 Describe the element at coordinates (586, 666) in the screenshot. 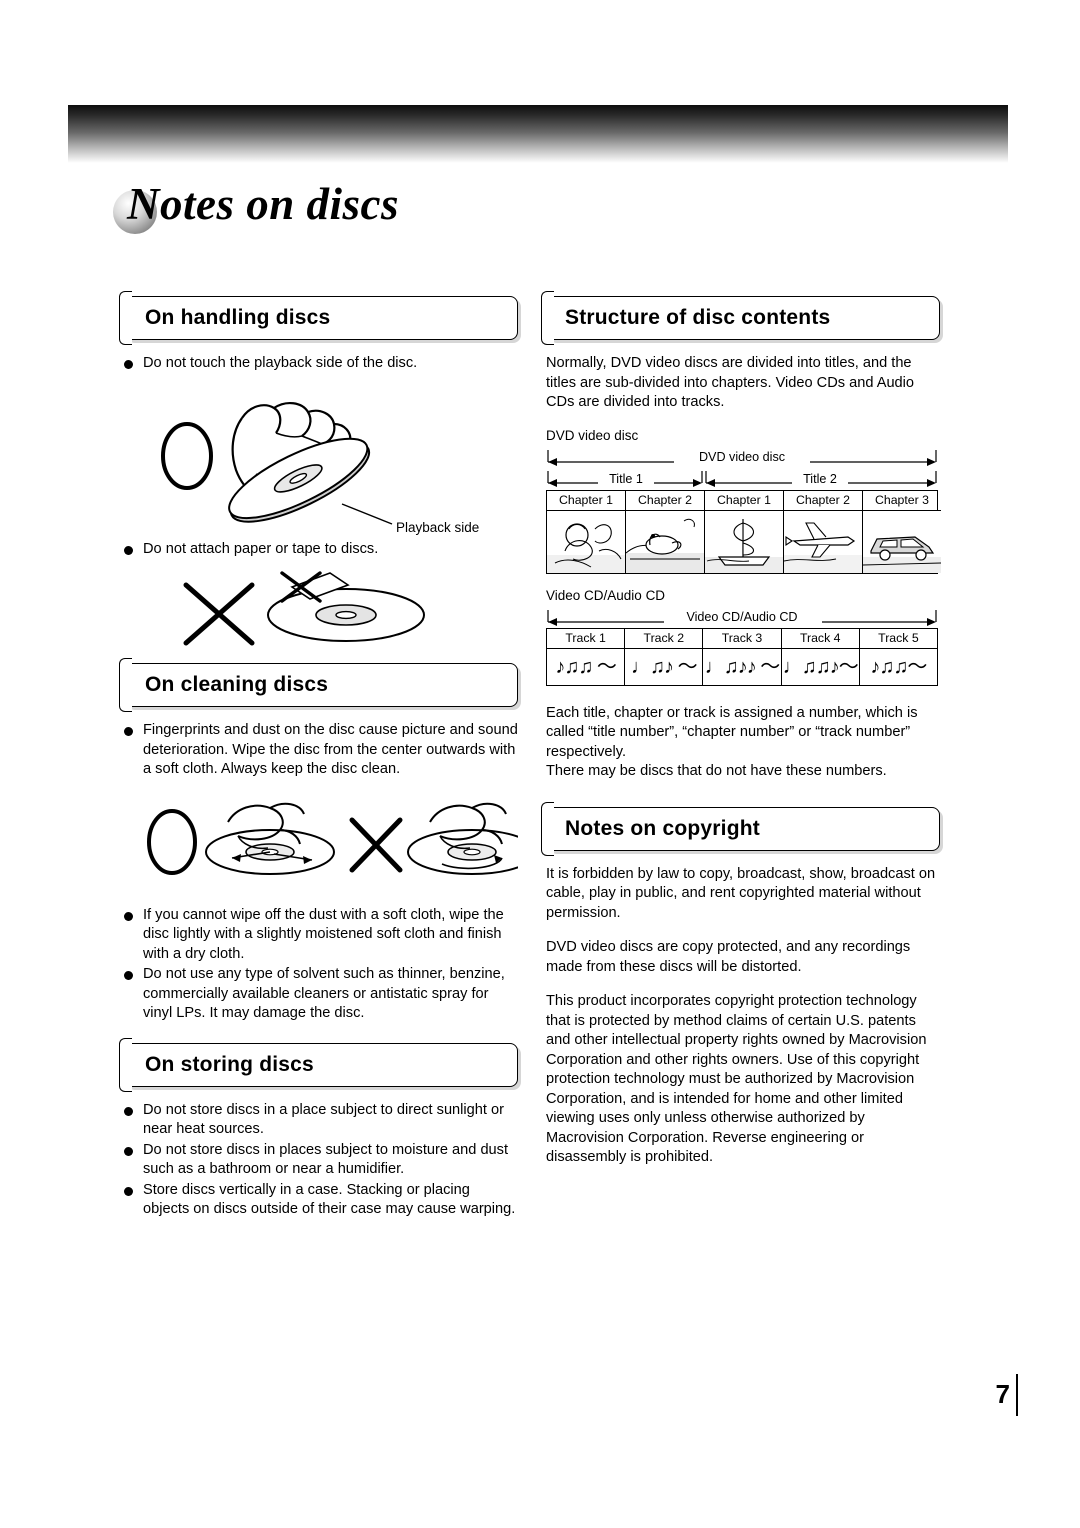

I see `cd-track-notes: ♪♫♫ 〜` at that location.